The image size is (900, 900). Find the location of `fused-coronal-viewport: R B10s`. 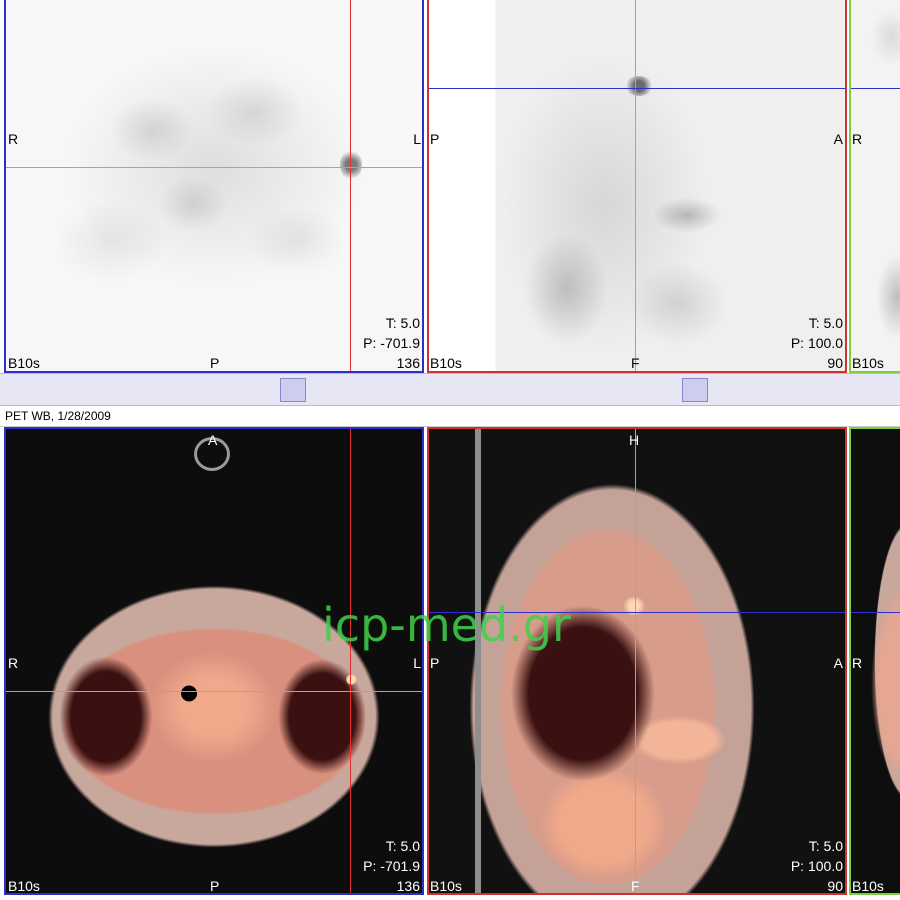

fused-coronal-viewport: R B10s is located at coordinates (874, 661).